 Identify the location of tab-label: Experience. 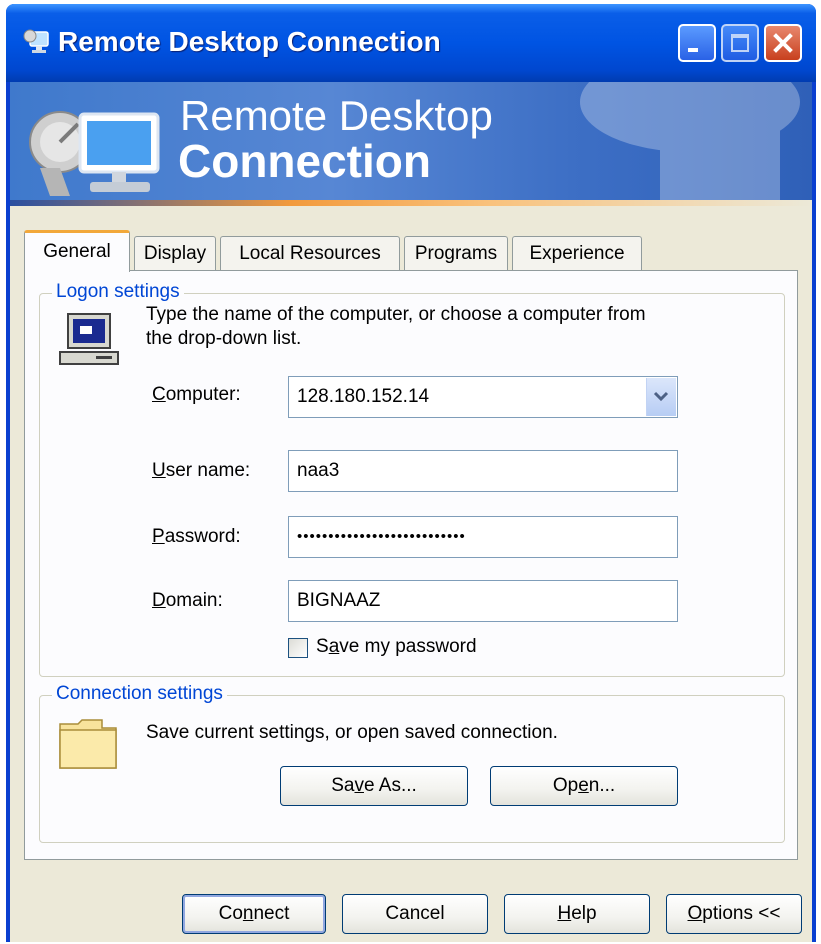
(577, 253).